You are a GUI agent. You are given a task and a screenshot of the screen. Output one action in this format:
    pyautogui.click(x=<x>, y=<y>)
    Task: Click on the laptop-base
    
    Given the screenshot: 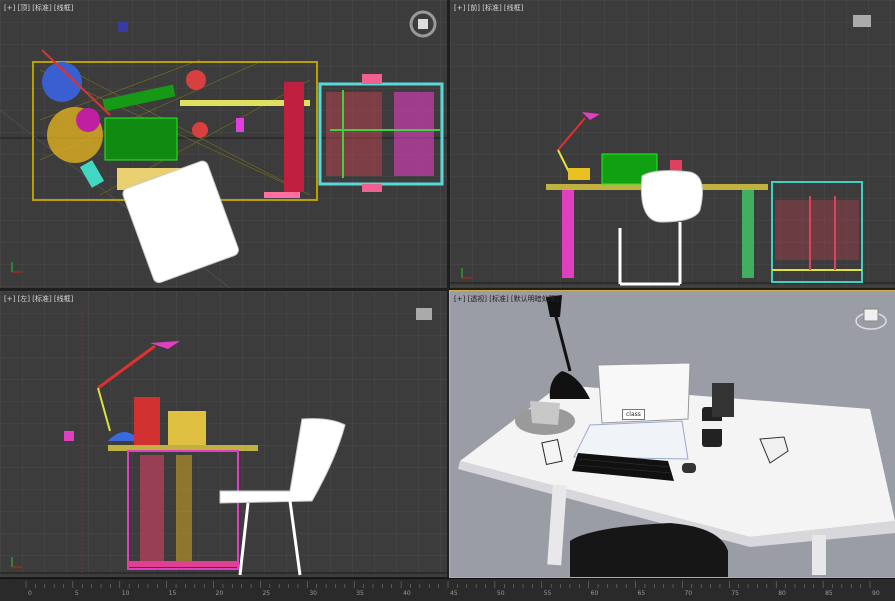 What is the action you would take?
    pyautogui.click(x=631, y=440)
    